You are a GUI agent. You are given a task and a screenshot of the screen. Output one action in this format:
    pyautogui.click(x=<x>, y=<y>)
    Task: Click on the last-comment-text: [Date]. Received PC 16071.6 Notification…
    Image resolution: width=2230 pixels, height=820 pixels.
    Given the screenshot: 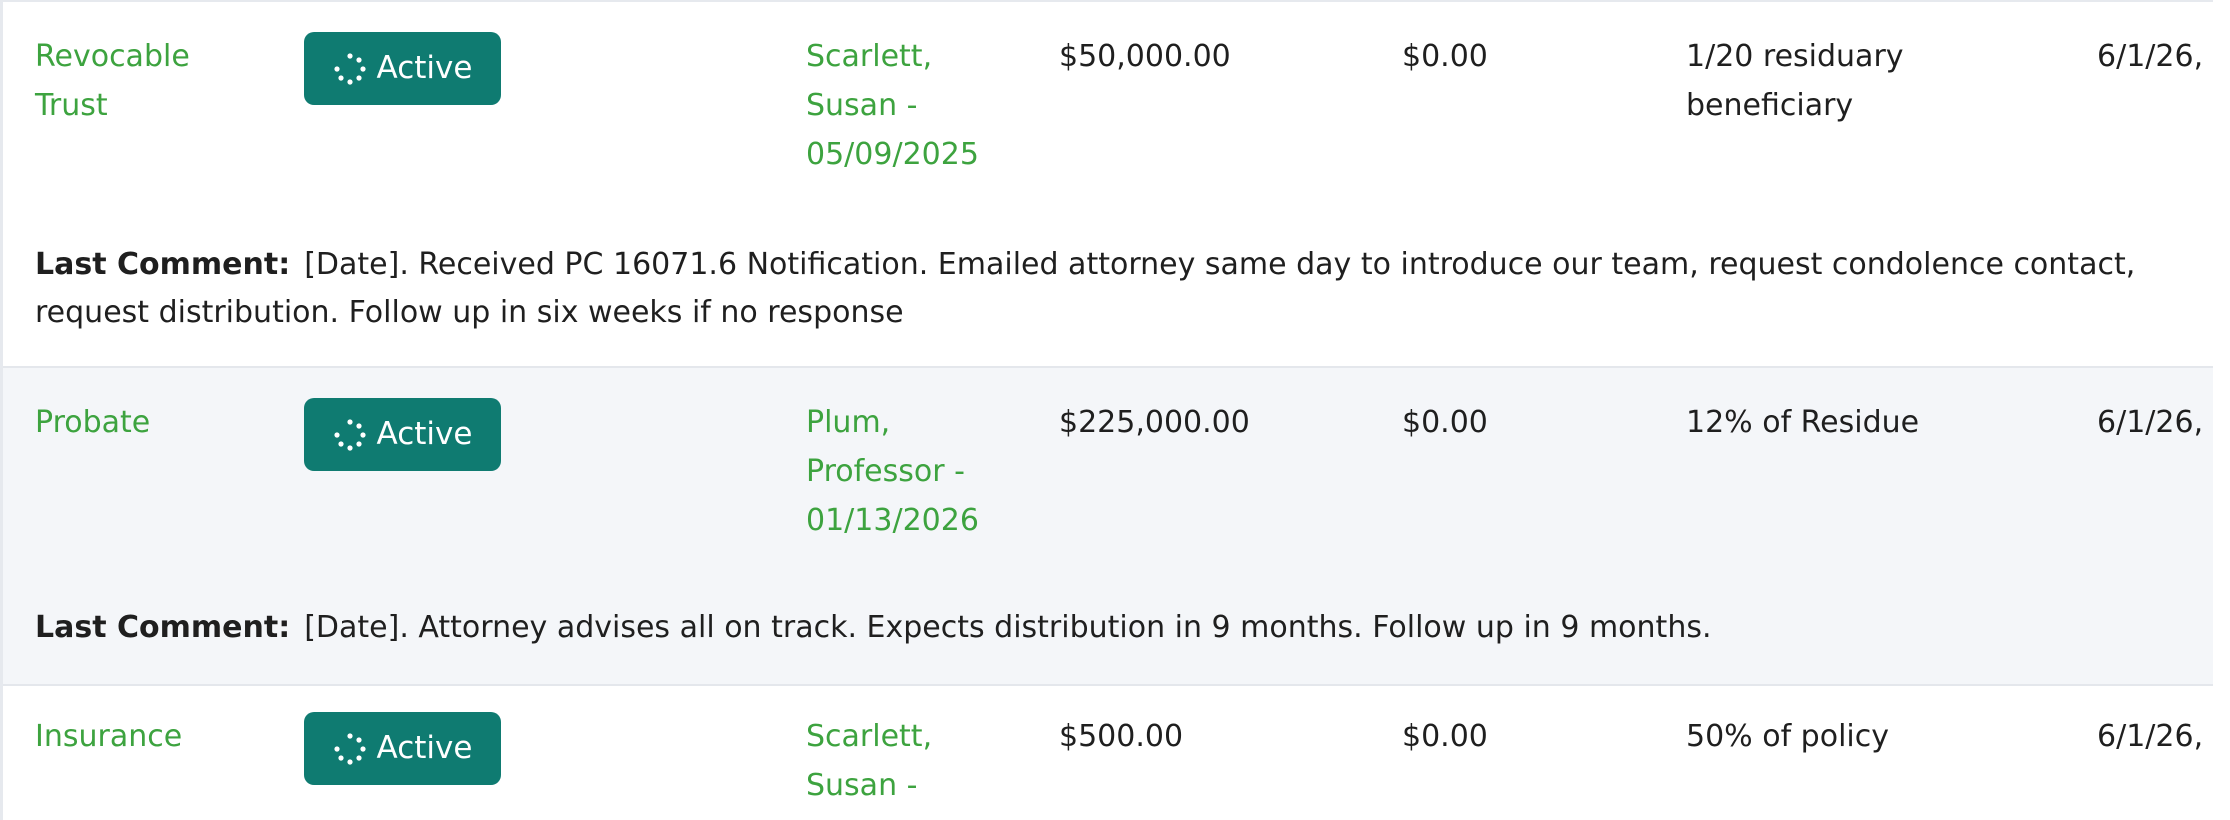 What is the action you would take?
    pyautogui.click(x=1085, y=288)
    